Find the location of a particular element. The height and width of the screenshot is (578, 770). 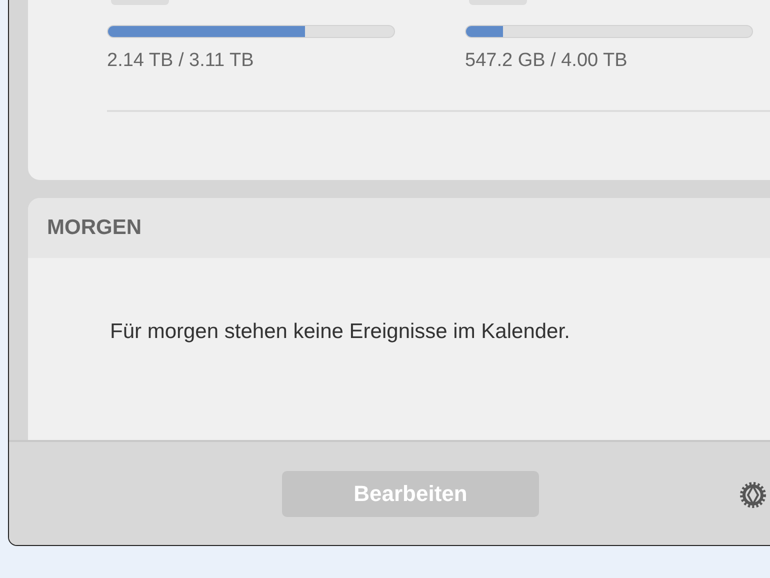

storage-usage: 547.2 GB / 4.00 TB is located at coordinates (546, 61).